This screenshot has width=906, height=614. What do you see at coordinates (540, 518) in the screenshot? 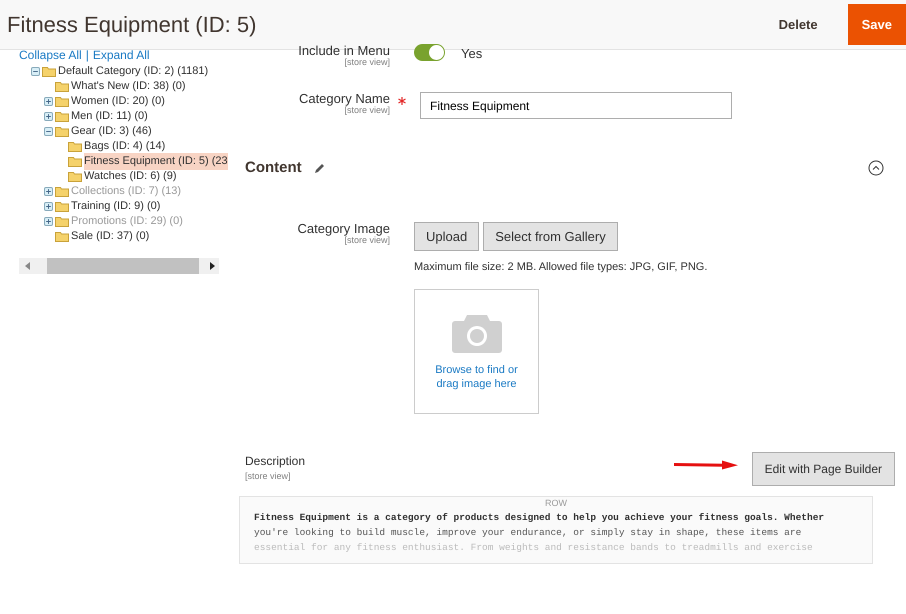
I see `description-line: Fitness Equipment is a category of products designed to help you achieve your fitness goals. Whether` at bounding box center [540, 518].